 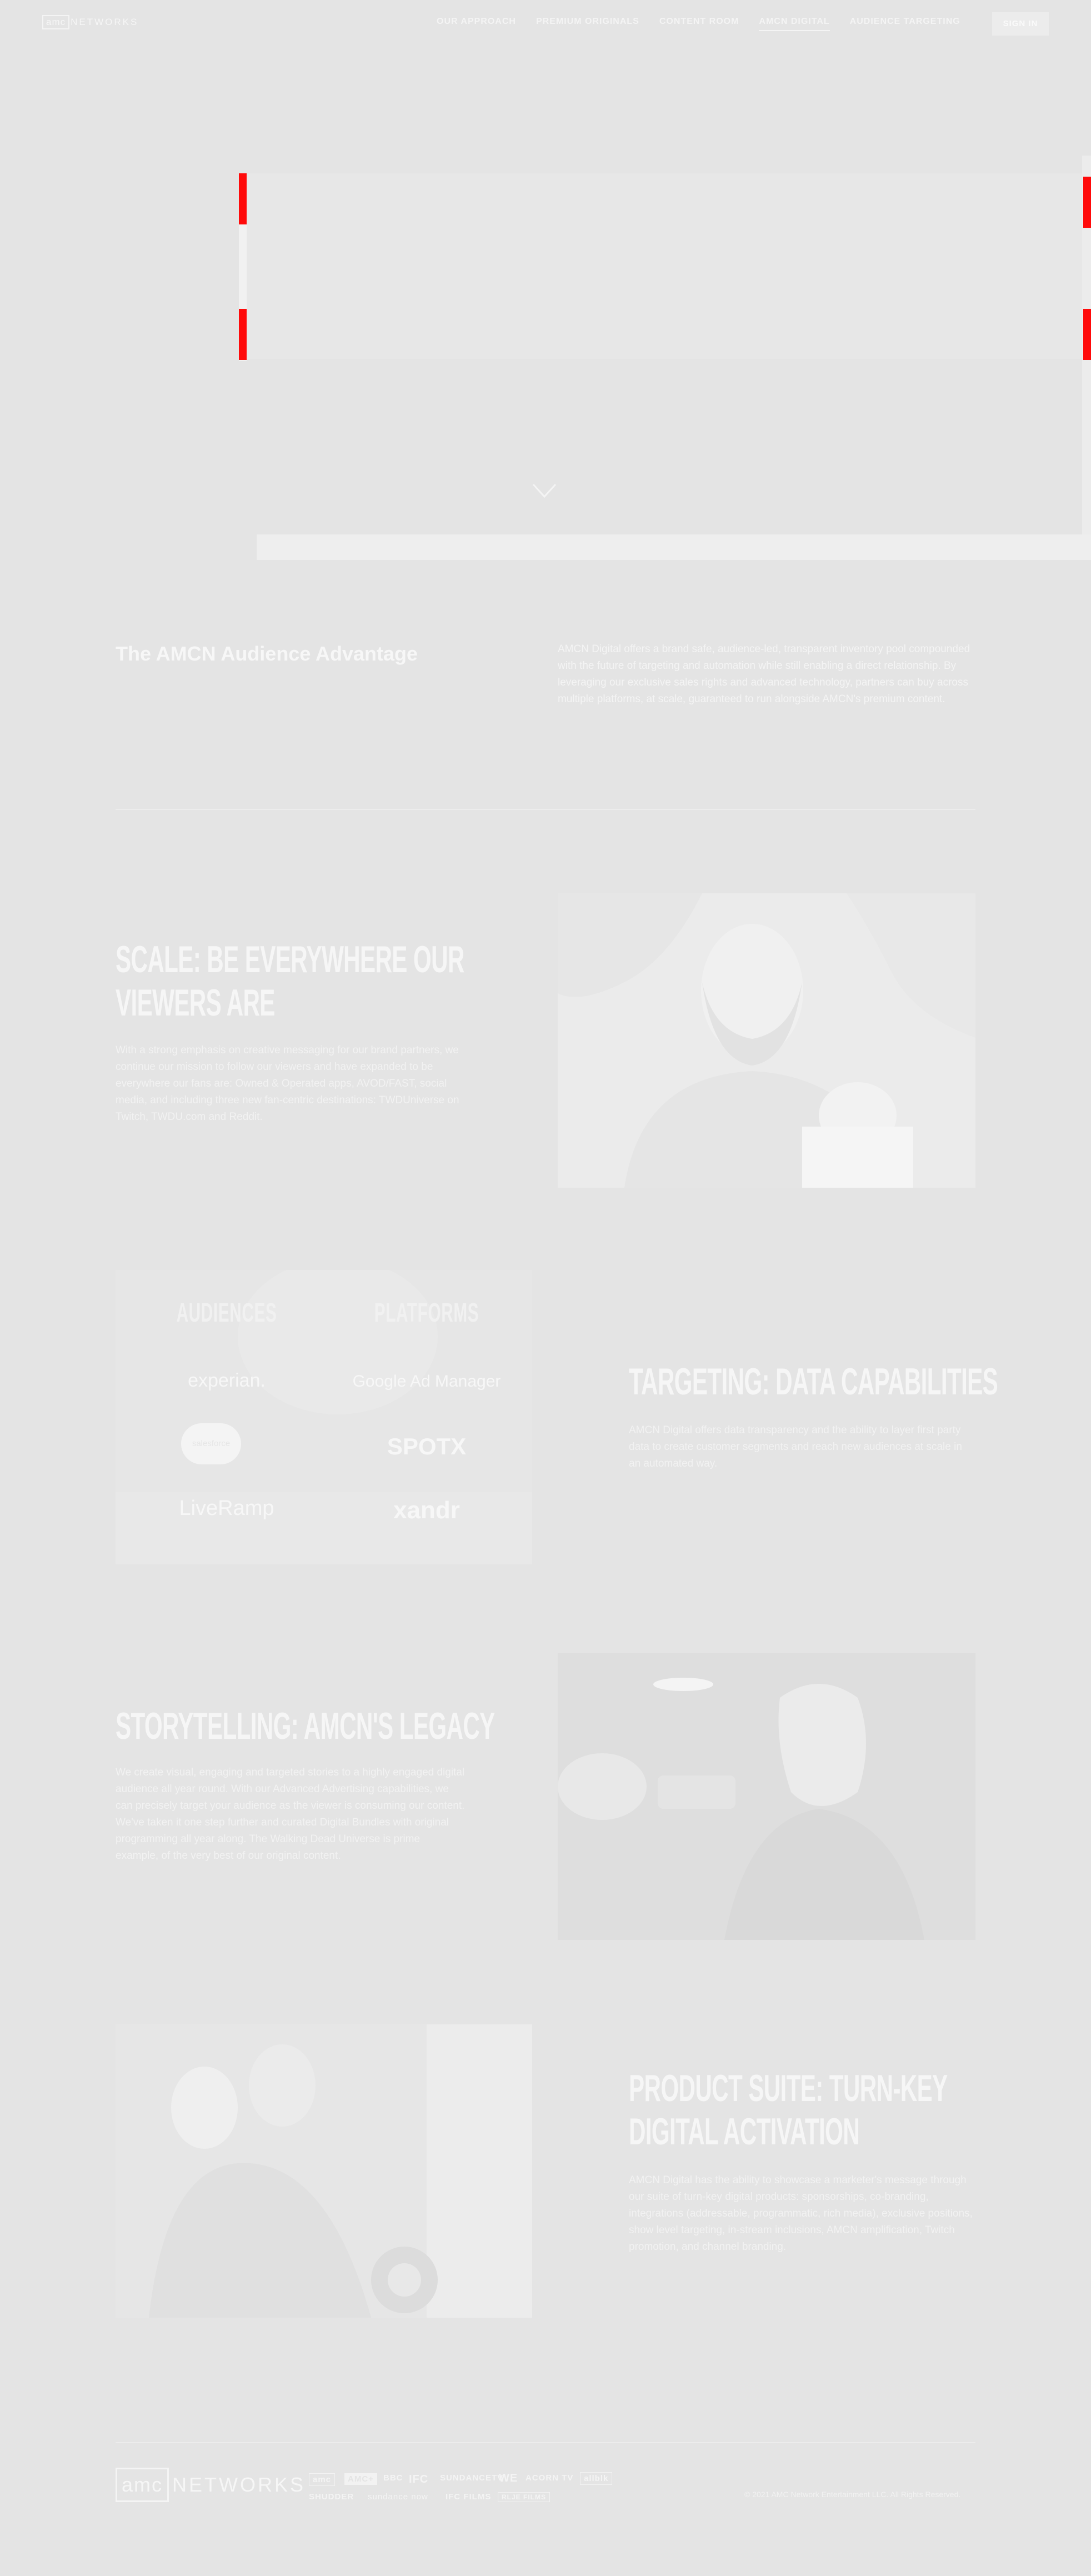 I want to click on footer-amc-networks-logo: amc NETWORKS, so click(x=211, y=2485).